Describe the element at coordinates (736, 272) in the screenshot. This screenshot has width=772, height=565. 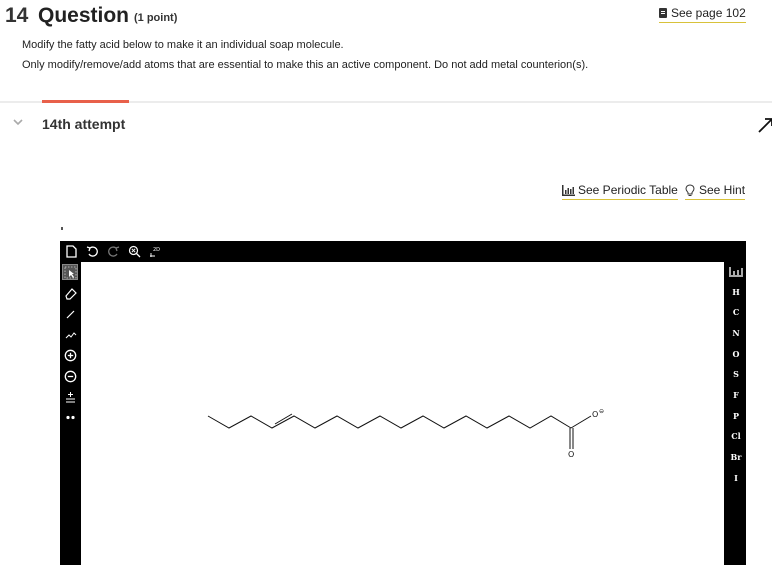
I see `periodic-table-button` at that location.